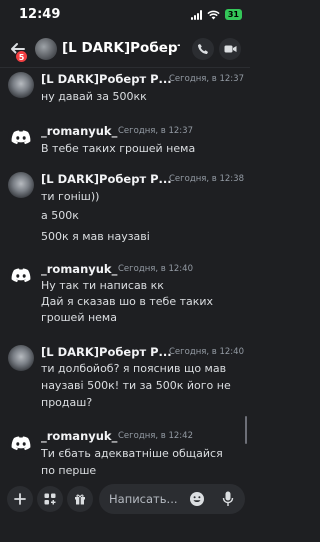  I want to click on message-text: ти гоніш)), so click(70, 196).